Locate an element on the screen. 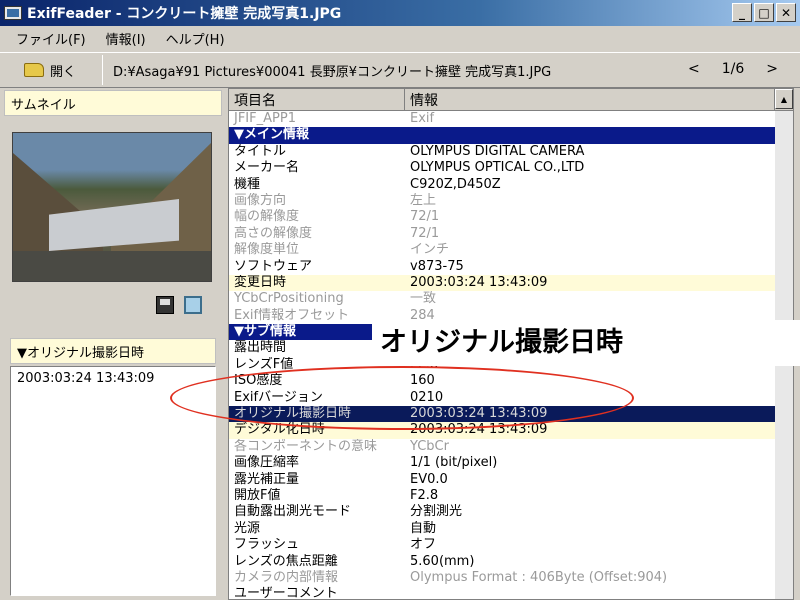  table-row: タイトル OLYMPUS DIGITAL CAMERA is located at coordinates (511, 152).